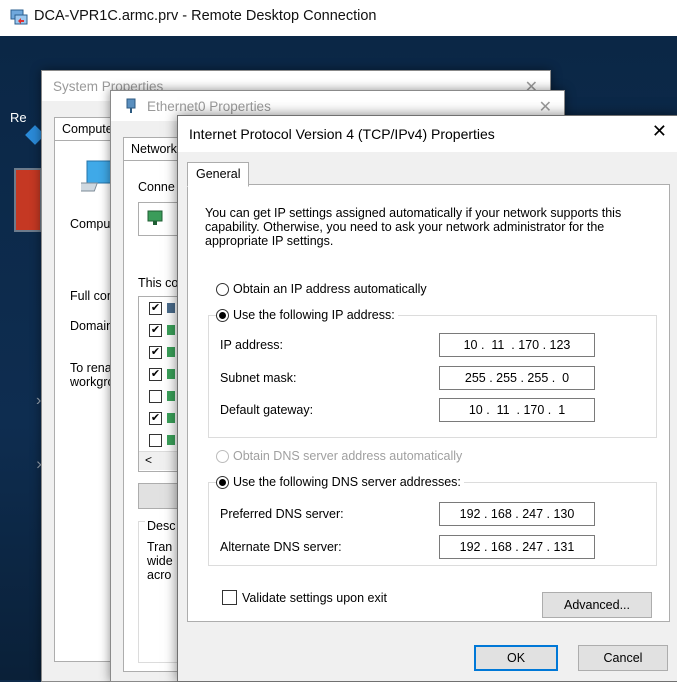  I want to click on rename-hint-line2: workgro, so click(92, 382).